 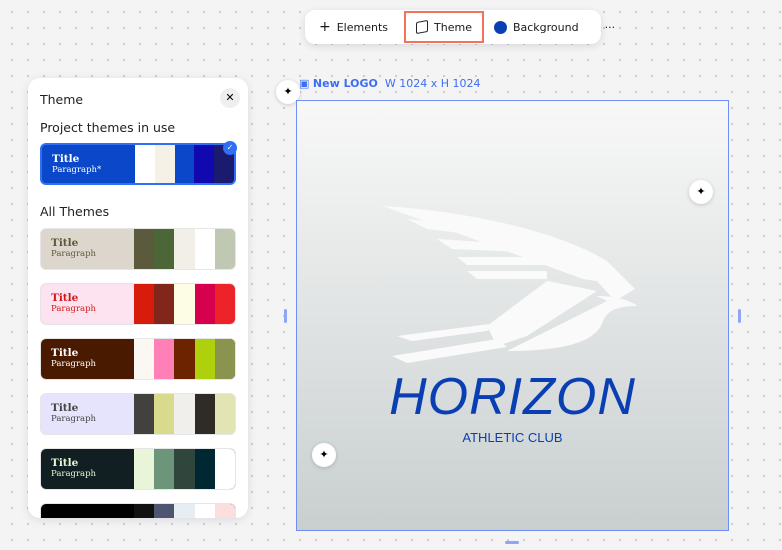 What do you see at coordinates (512, 437) in the screenshot?
I see `brand-tagline: ATHLETIC CLUB` at bounding box center [512, 437].